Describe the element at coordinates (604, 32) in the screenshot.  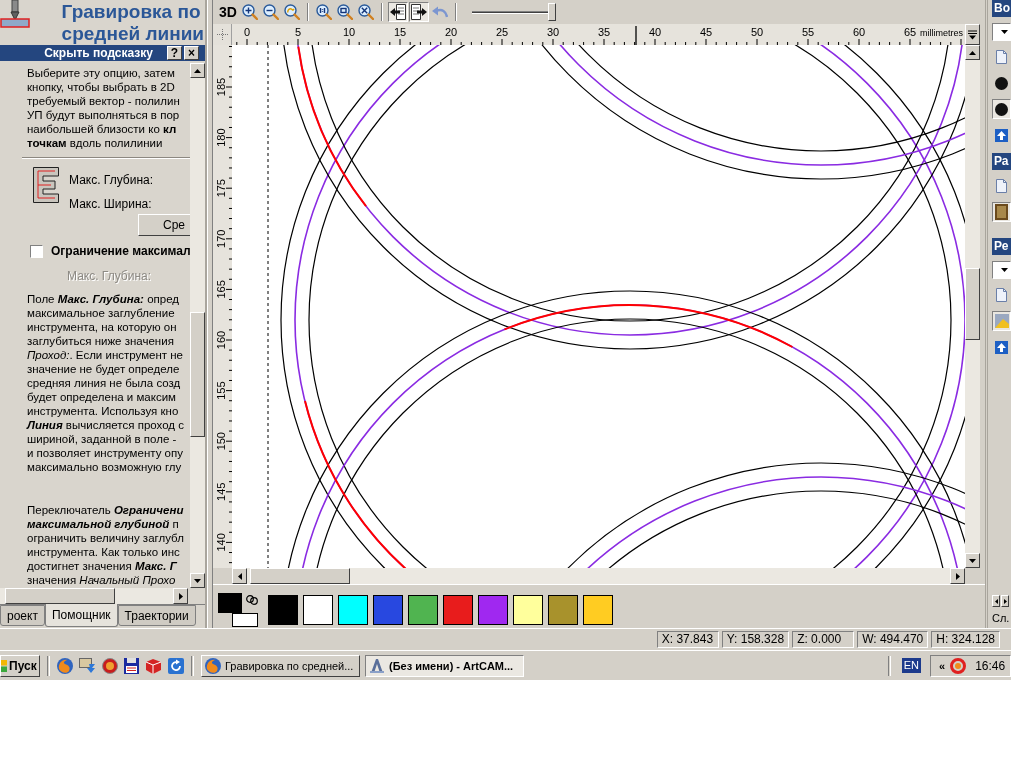
I see `ruler-label: 35` at that location.